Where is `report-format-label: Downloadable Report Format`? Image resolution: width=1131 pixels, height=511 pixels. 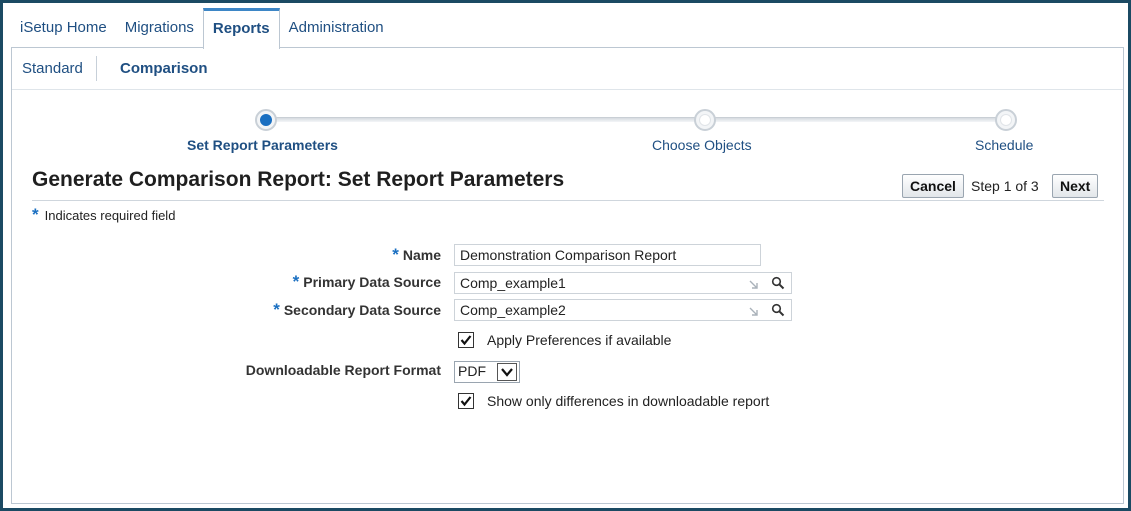 report-format-label: Downloadable Report Format is located at coordinates (343, 370).